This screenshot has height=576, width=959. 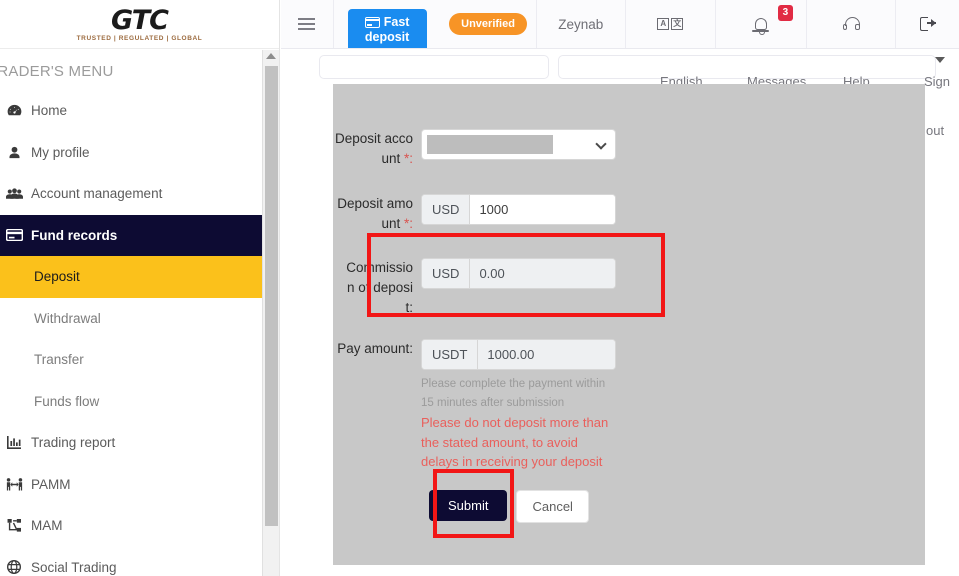 I want to click on deposit-account-select, so click(x=518, y=144).